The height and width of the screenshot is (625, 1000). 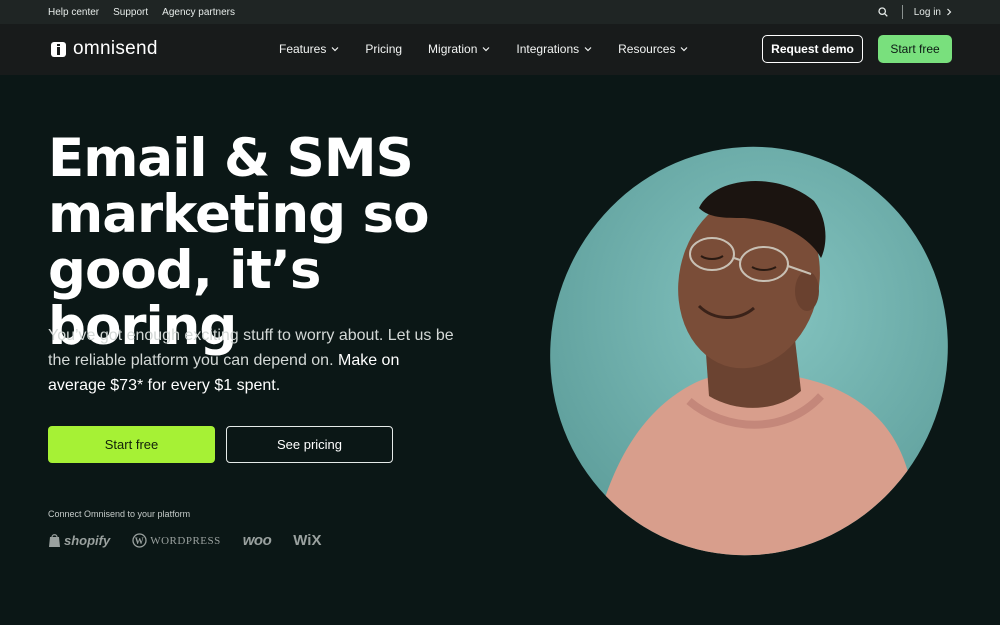 I want to click on utility-divider, so click(x=902, y=12).